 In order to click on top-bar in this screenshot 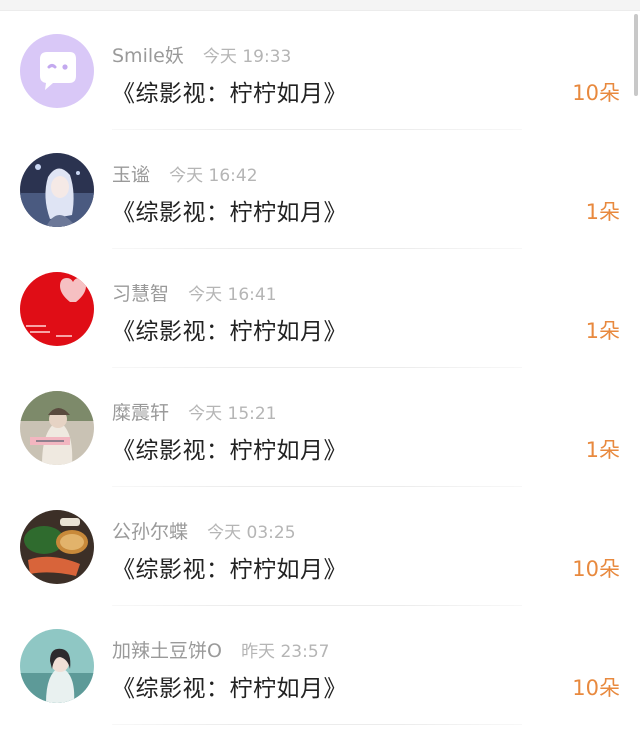, I will do `click(320, 5)`.